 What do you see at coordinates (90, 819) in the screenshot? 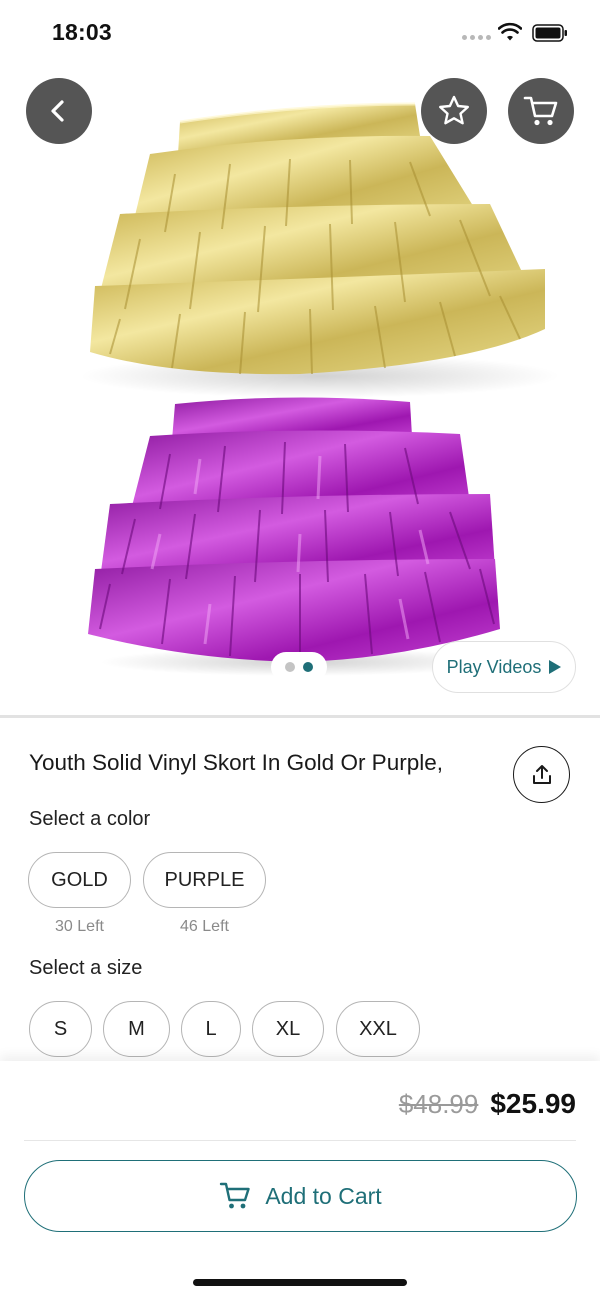
I see `select-color-label: Select a color` at bounding box center [90, 819].